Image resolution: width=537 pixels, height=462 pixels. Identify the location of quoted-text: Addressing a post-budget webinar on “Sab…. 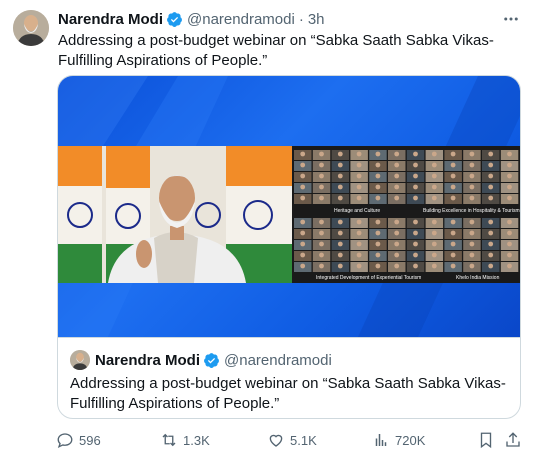
(288, 393).